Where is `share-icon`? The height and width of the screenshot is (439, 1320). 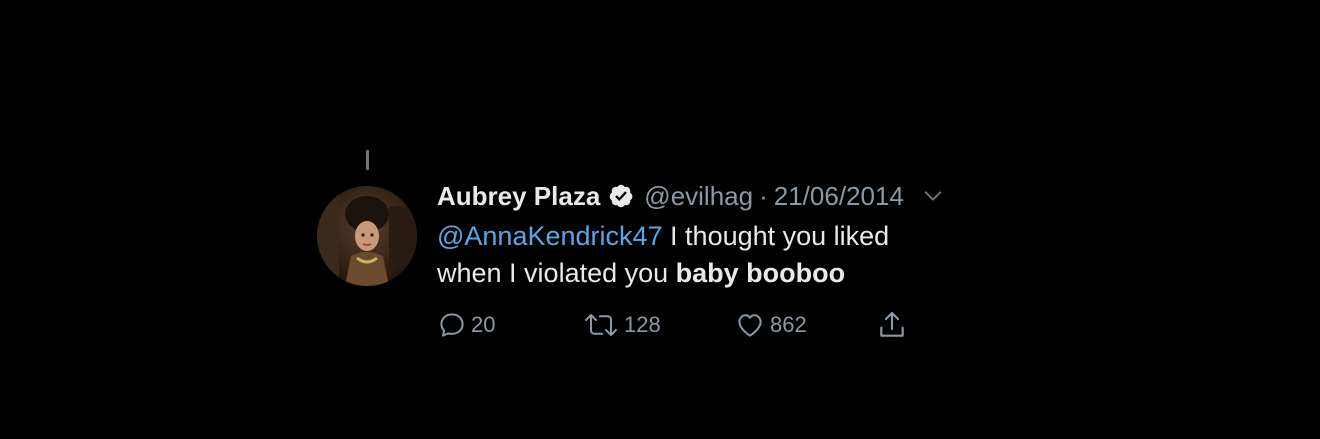
share-icon is located at coordinates (892, 324).